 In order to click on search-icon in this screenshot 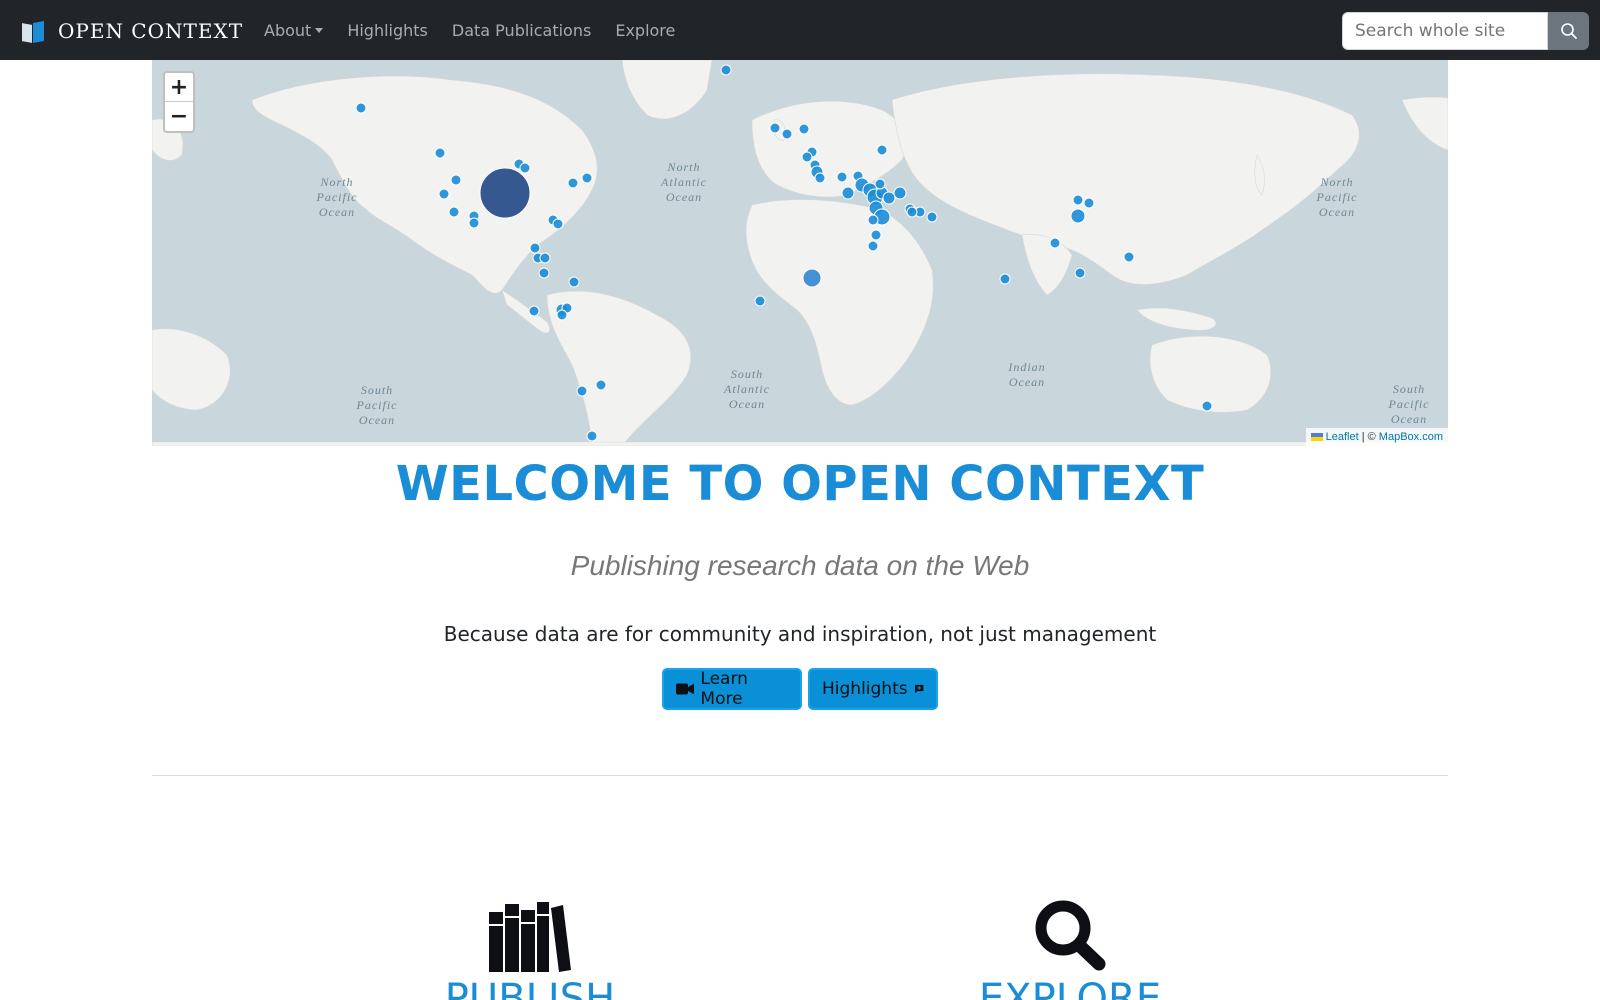, I will do `click(1568, 31)`.